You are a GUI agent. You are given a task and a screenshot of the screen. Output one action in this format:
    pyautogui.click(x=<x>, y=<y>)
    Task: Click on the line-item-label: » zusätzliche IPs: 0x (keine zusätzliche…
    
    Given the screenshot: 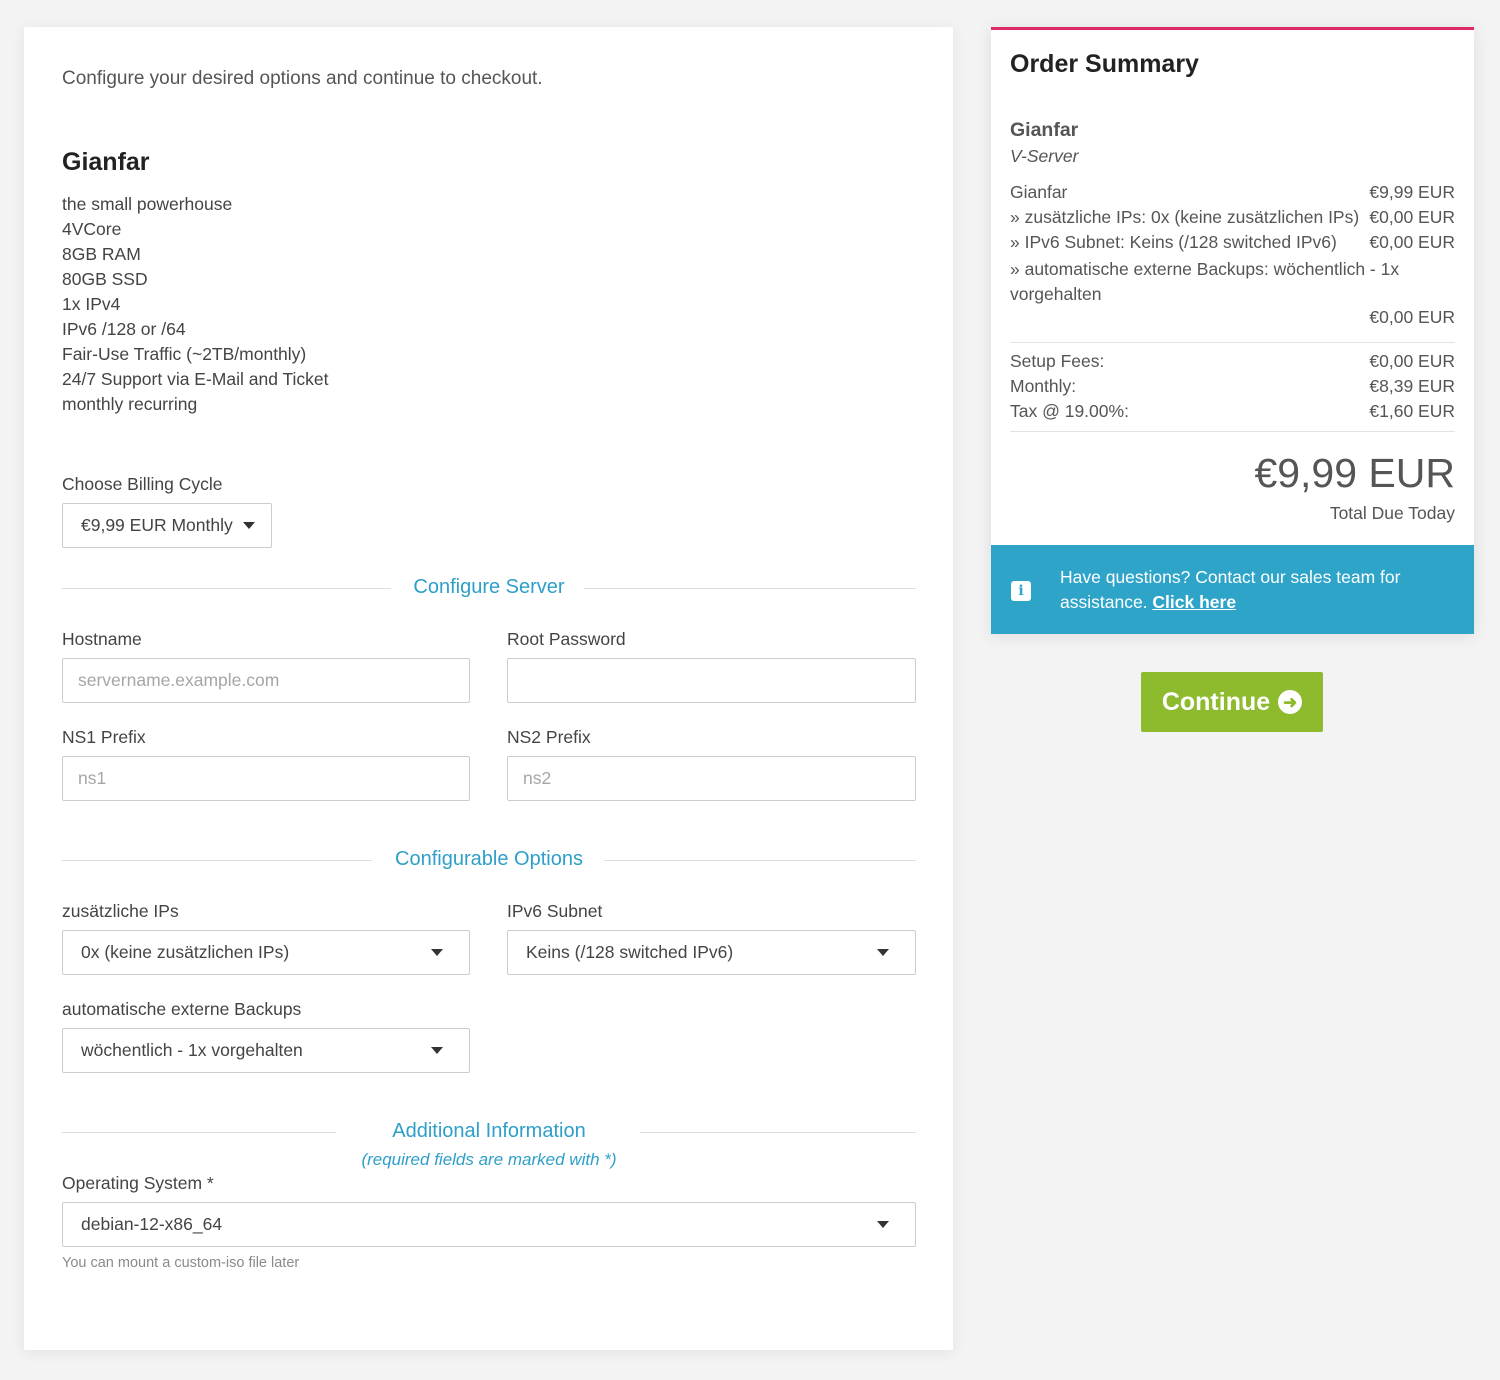 What is the action you would take?
    pyautogui.click(x=1185, y=217)
    